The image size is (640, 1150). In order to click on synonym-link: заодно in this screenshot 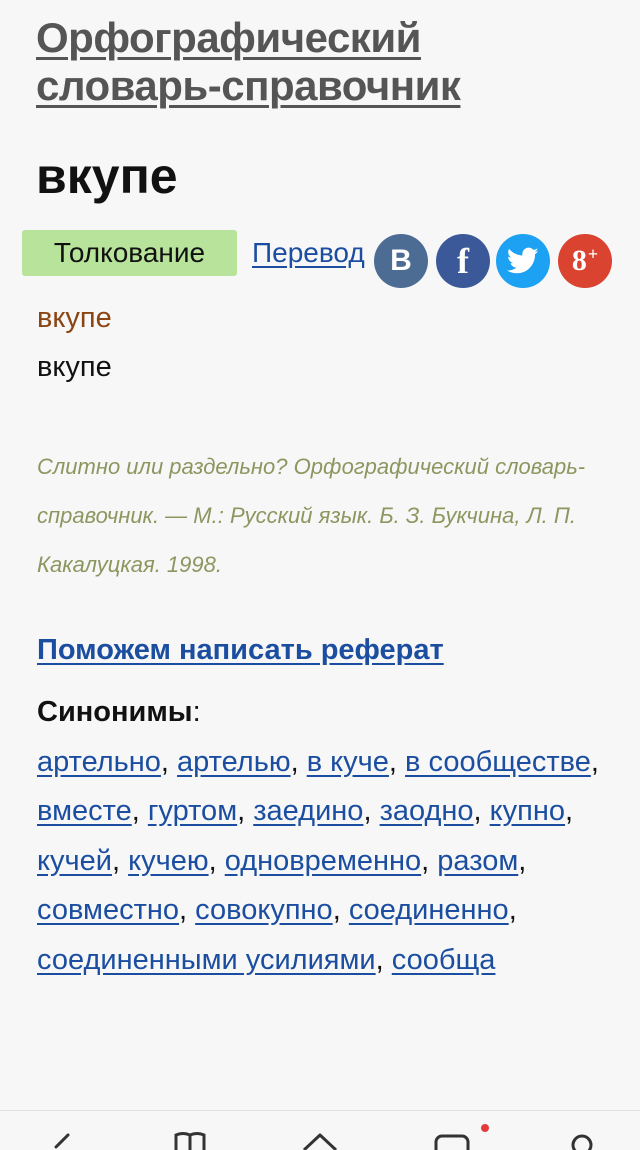, I will do `click(427, 811)`.